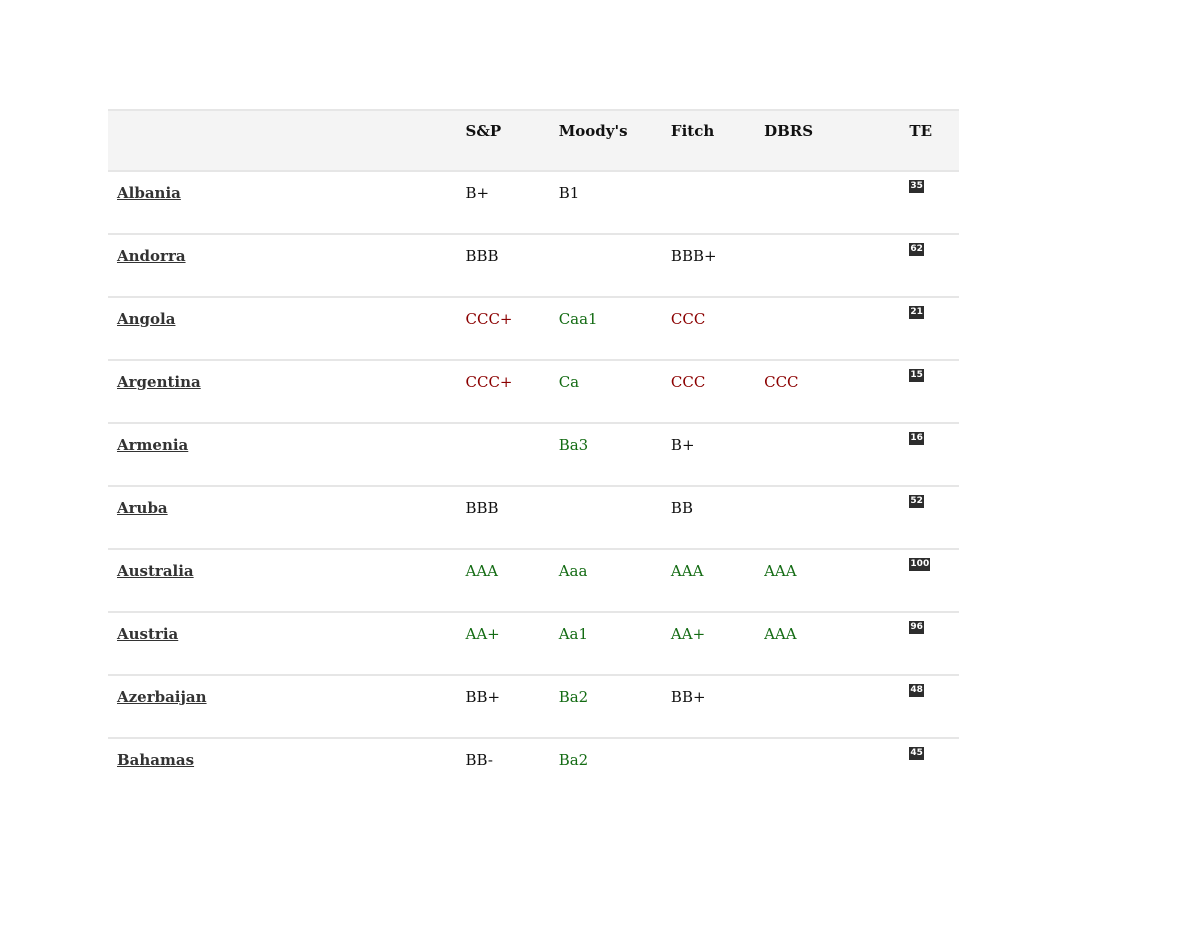 This screenshot has height=927, width=1200. I want to click on country-cell: Azerbaijan, so click(287, 707).